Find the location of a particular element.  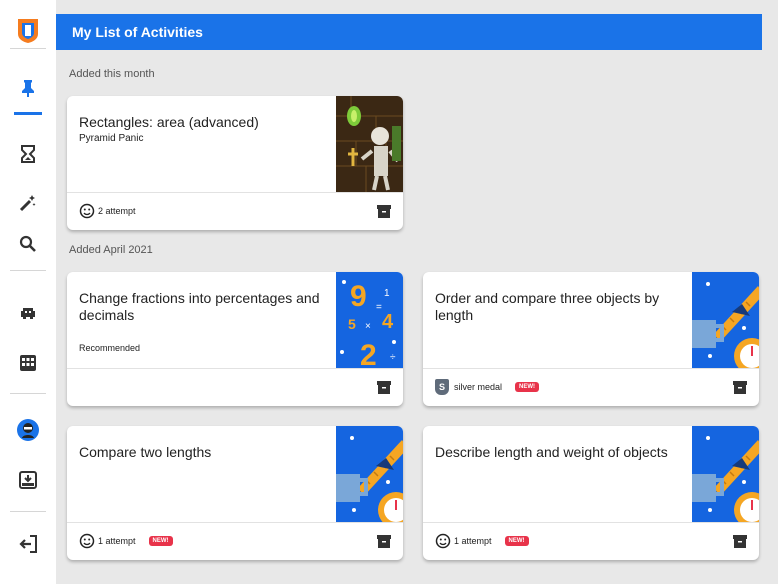

page-title: My List of Activities is located at coordinates (137, 32).